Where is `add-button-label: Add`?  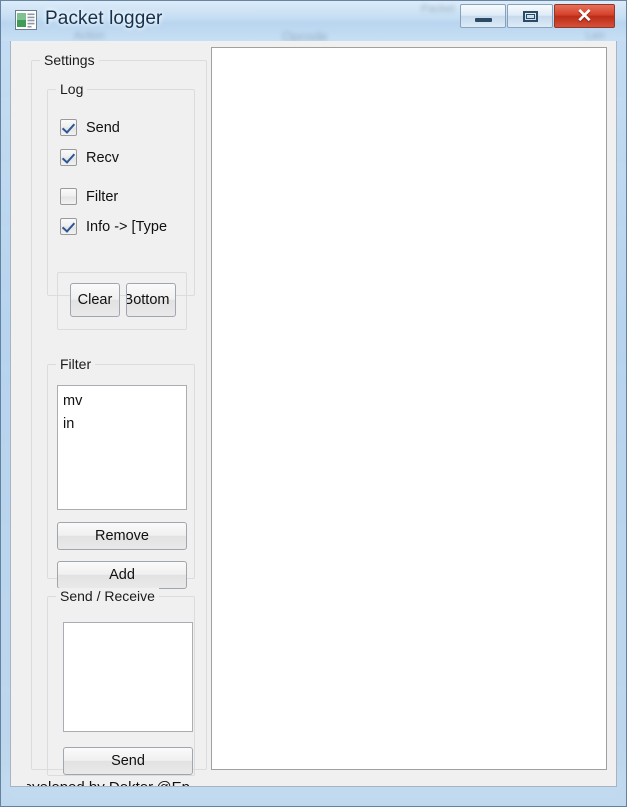
add-button-label: Add is located at coordinates (122, 575).